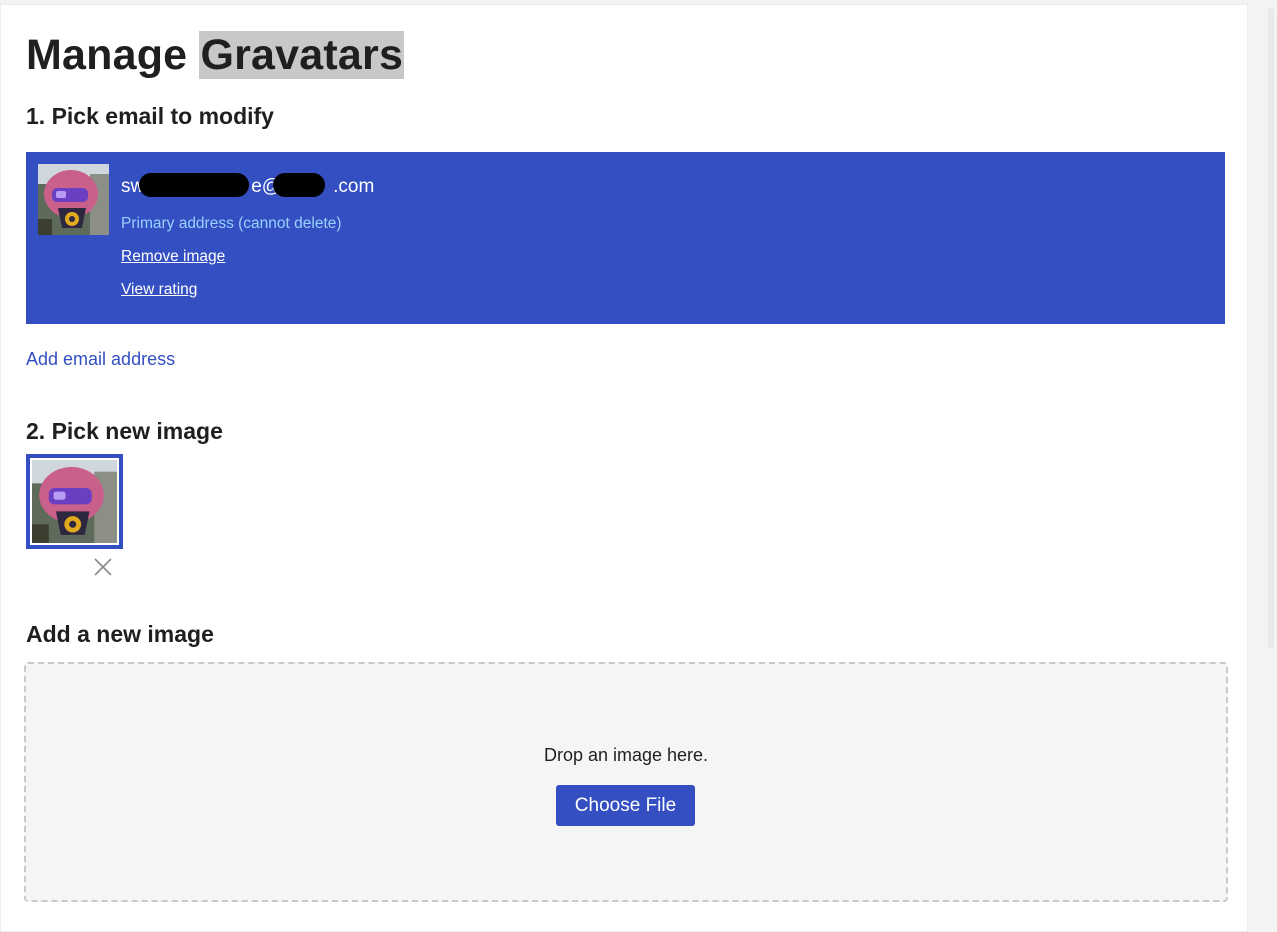 The height and width of the screenshot is (932, 1277). Describe the element at coordinates (107, 55) in the screenshot. I see `page-title-prefix: Manage` at that location.